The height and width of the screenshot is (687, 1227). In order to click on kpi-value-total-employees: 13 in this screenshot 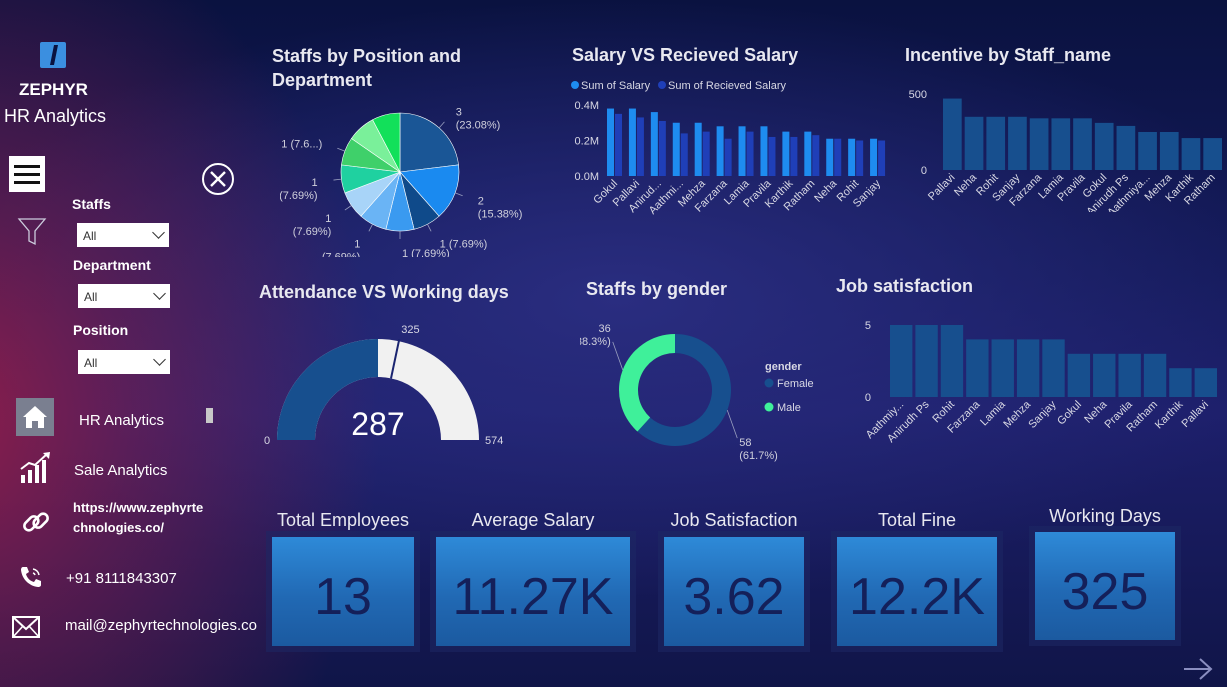, I will do `click(343, 597)`.